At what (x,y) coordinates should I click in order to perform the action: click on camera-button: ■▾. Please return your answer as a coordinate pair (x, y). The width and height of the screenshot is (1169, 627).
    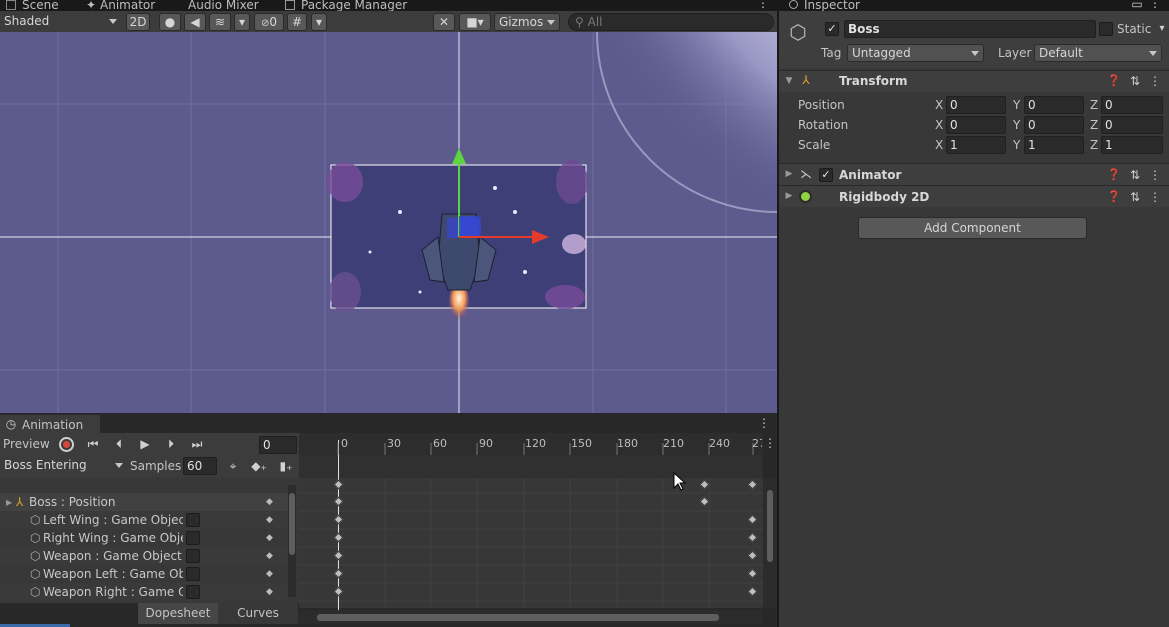
    Looking at the image, I should click on (475, 22).